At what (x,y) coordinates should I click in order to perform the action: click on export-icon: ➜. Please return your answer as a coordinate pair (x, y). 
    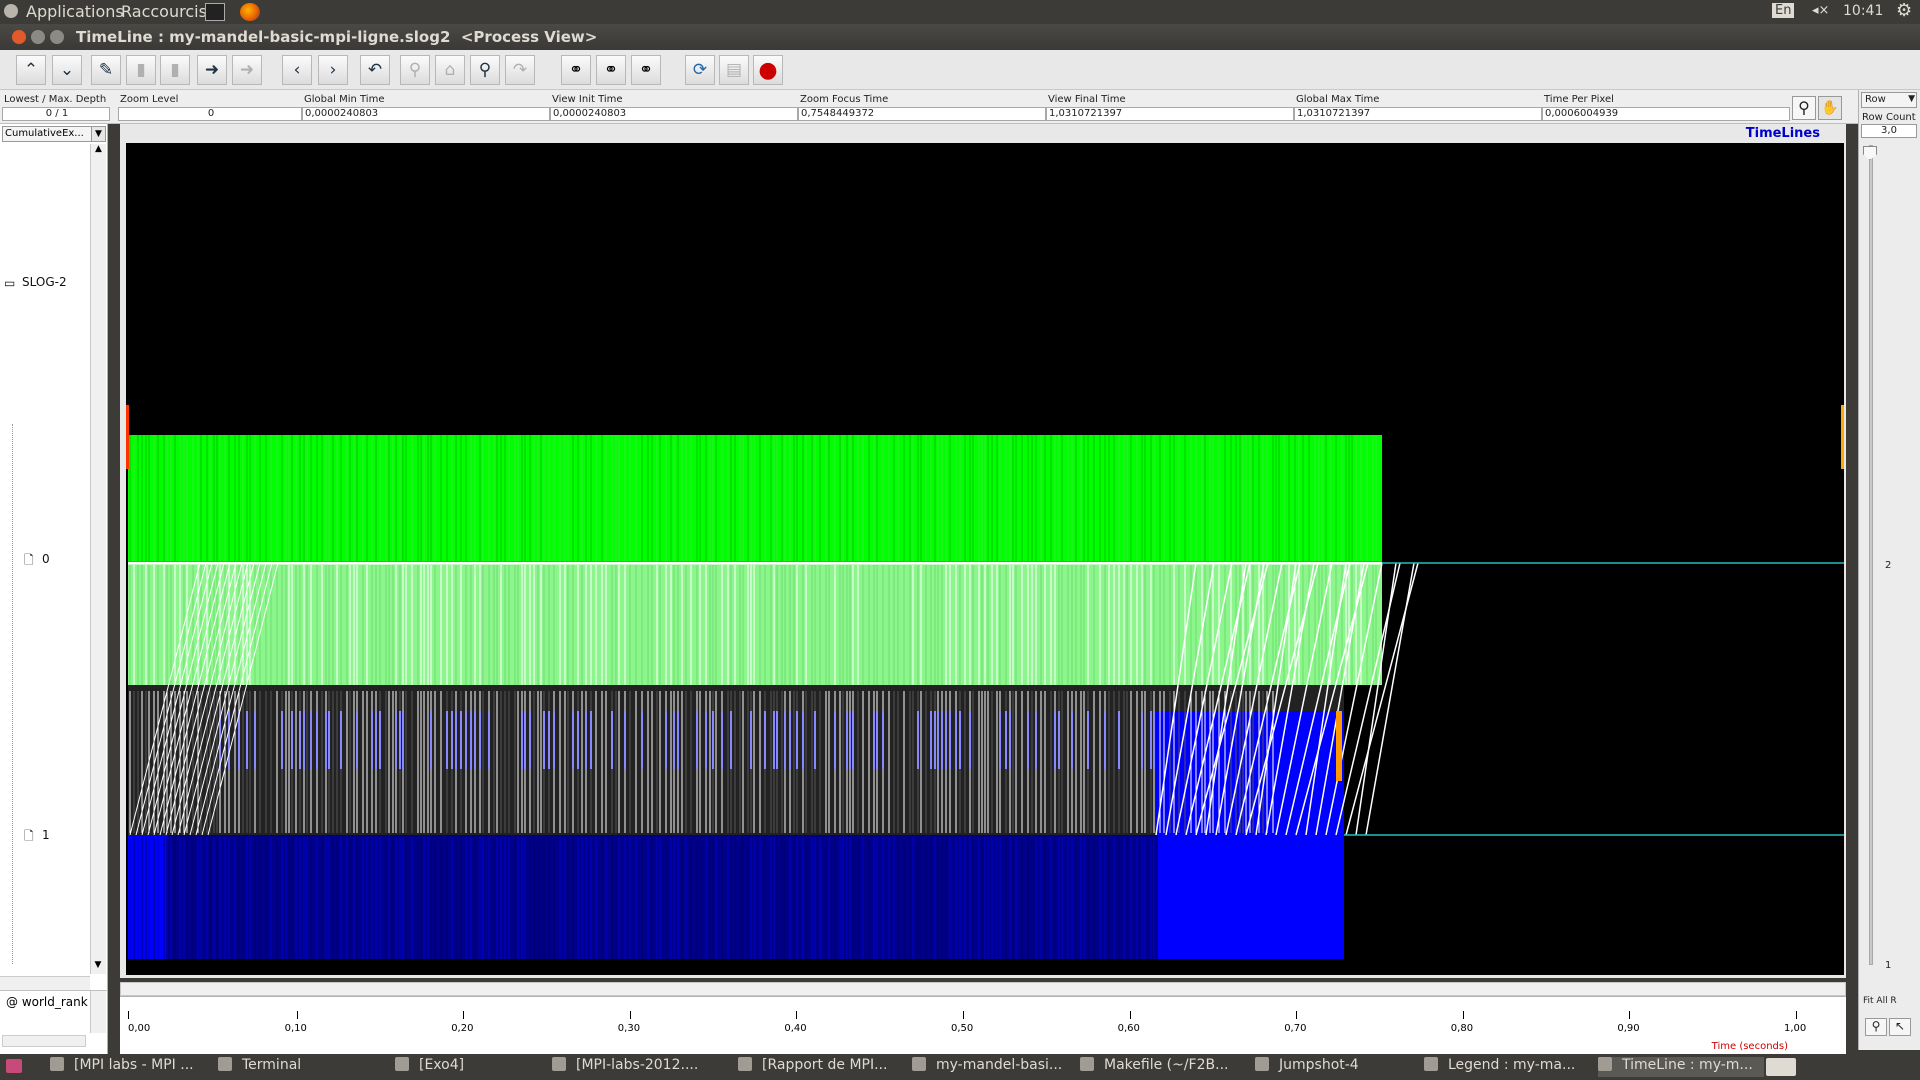
    Looking at the image, I should click on (212, 70).